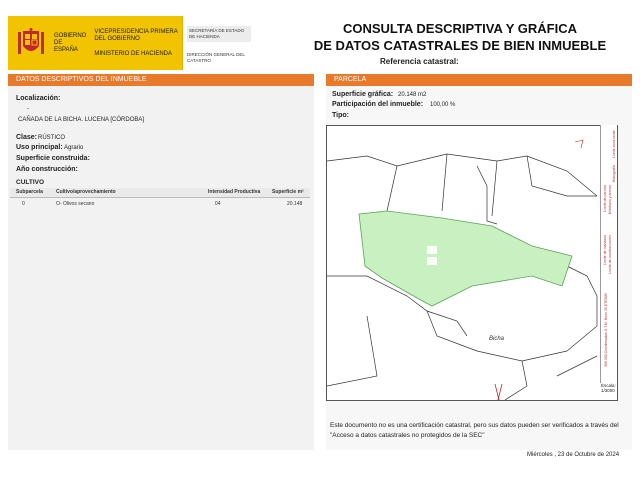  What do you see at coordinates (27, 137) in the screenshot?
I see `clase-label: Clase:` at bounding box center [27, 137].